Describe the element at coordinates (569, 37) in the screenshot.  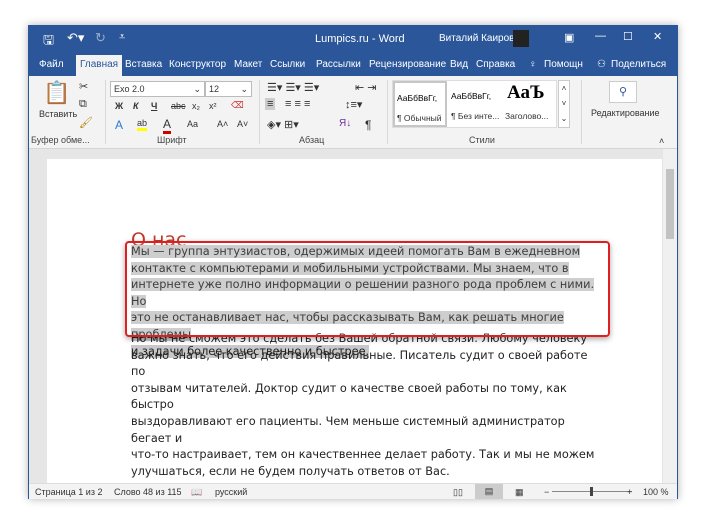
I see `ribbon-display-icon: ▣` at that location.